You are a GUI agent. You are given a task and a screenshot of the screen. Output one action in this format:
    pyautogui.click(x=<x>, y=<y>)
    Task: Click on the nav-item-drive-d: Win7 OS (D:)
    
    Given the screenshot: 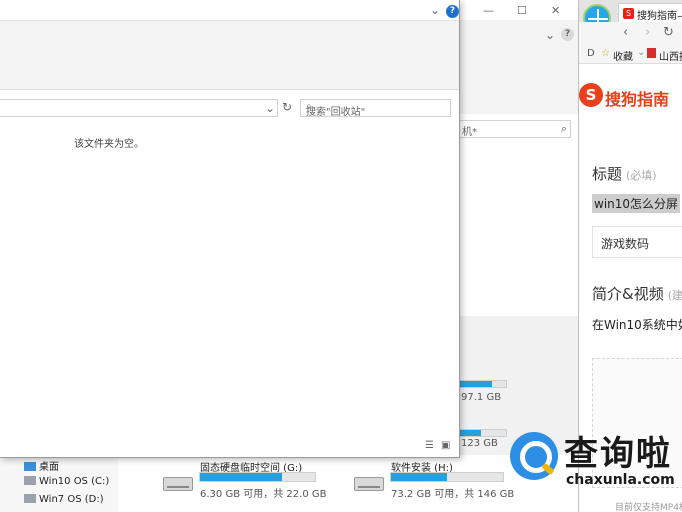 What is the action you would take?
    pyautogui.click(x=64, y=499)
    